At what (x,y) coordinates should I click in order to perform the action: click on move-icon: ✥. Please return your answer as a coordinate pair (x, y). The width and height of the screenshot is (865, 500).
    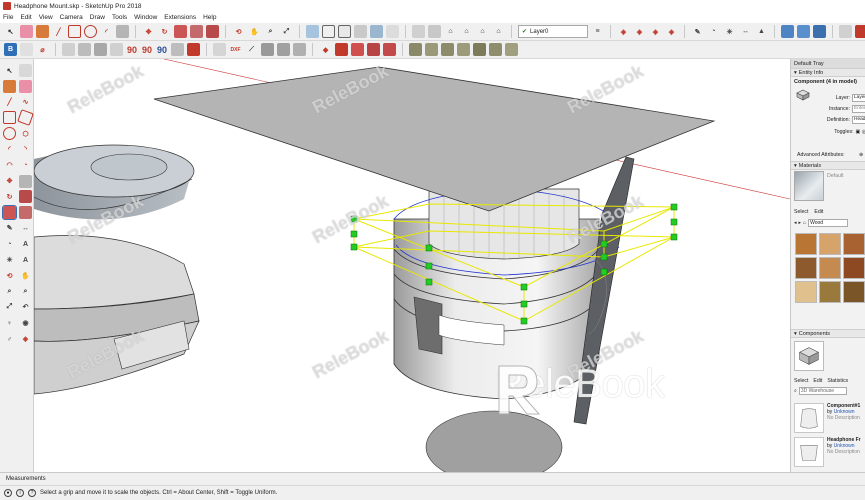
    Looking at the image, I should click on (9, 181).